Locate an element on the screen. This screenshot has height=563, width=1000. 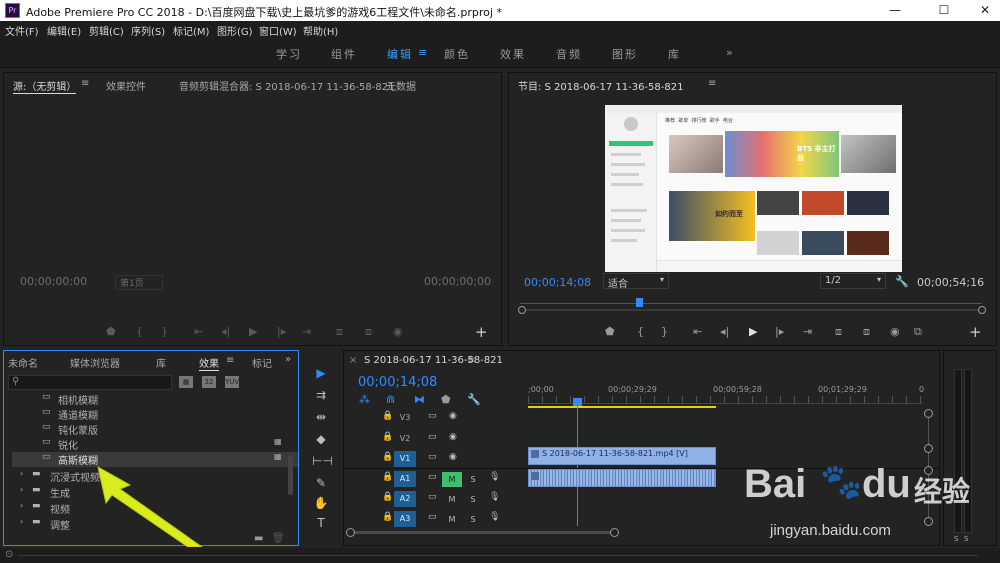
tab-metadata: 元数据 is located at coordinates (401, 85).